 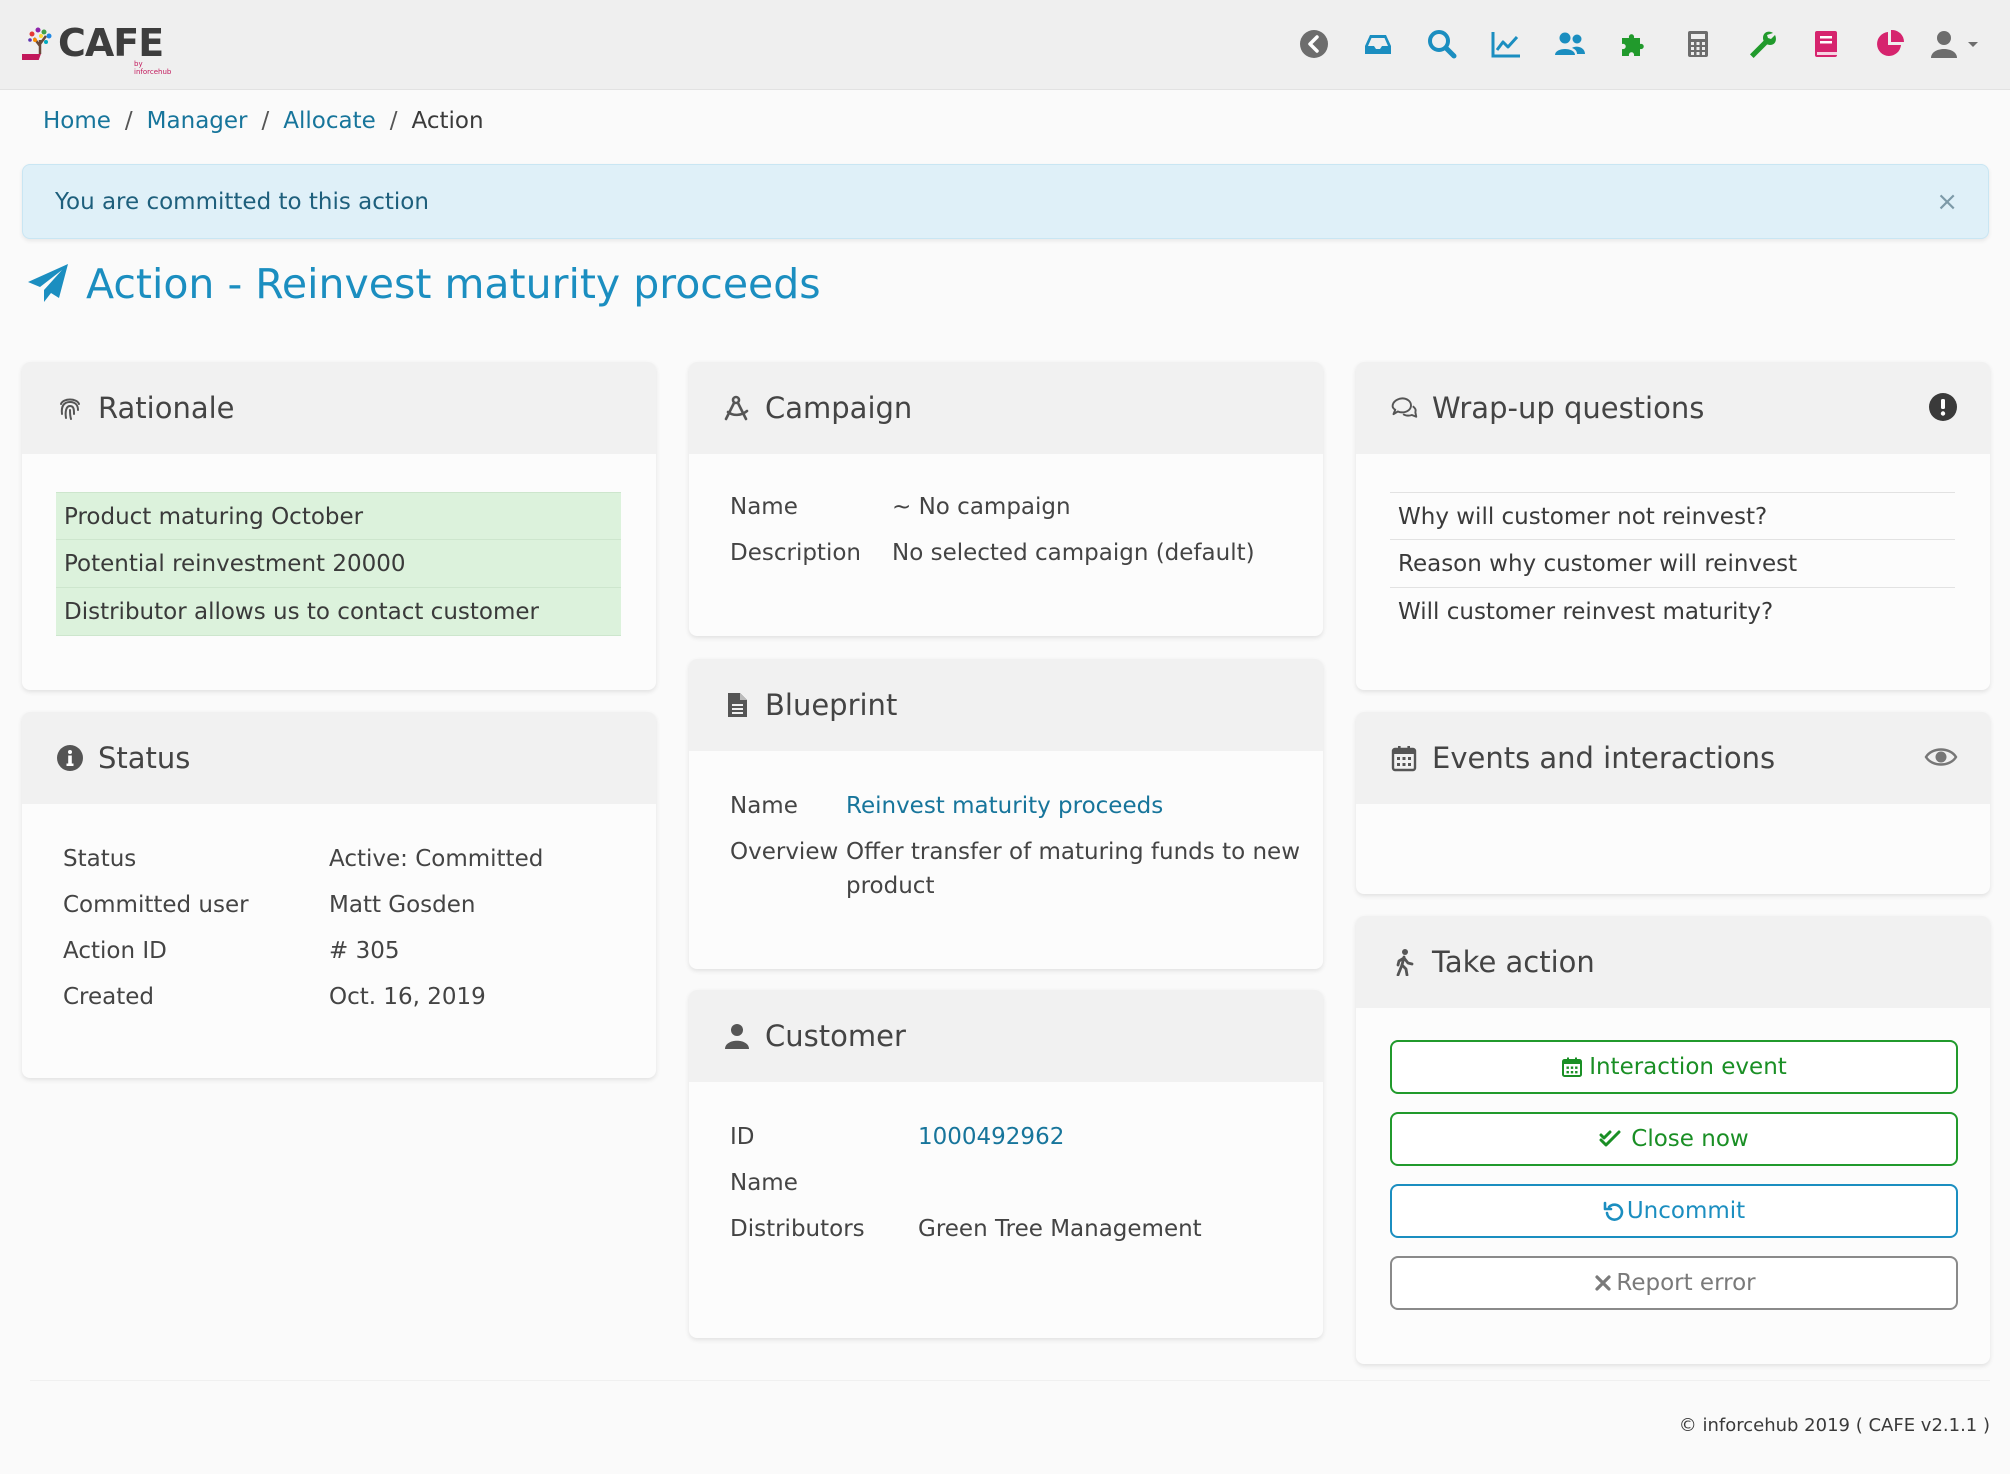 I want to click on customer-name-label: Name, so click(x=764, y=1183).